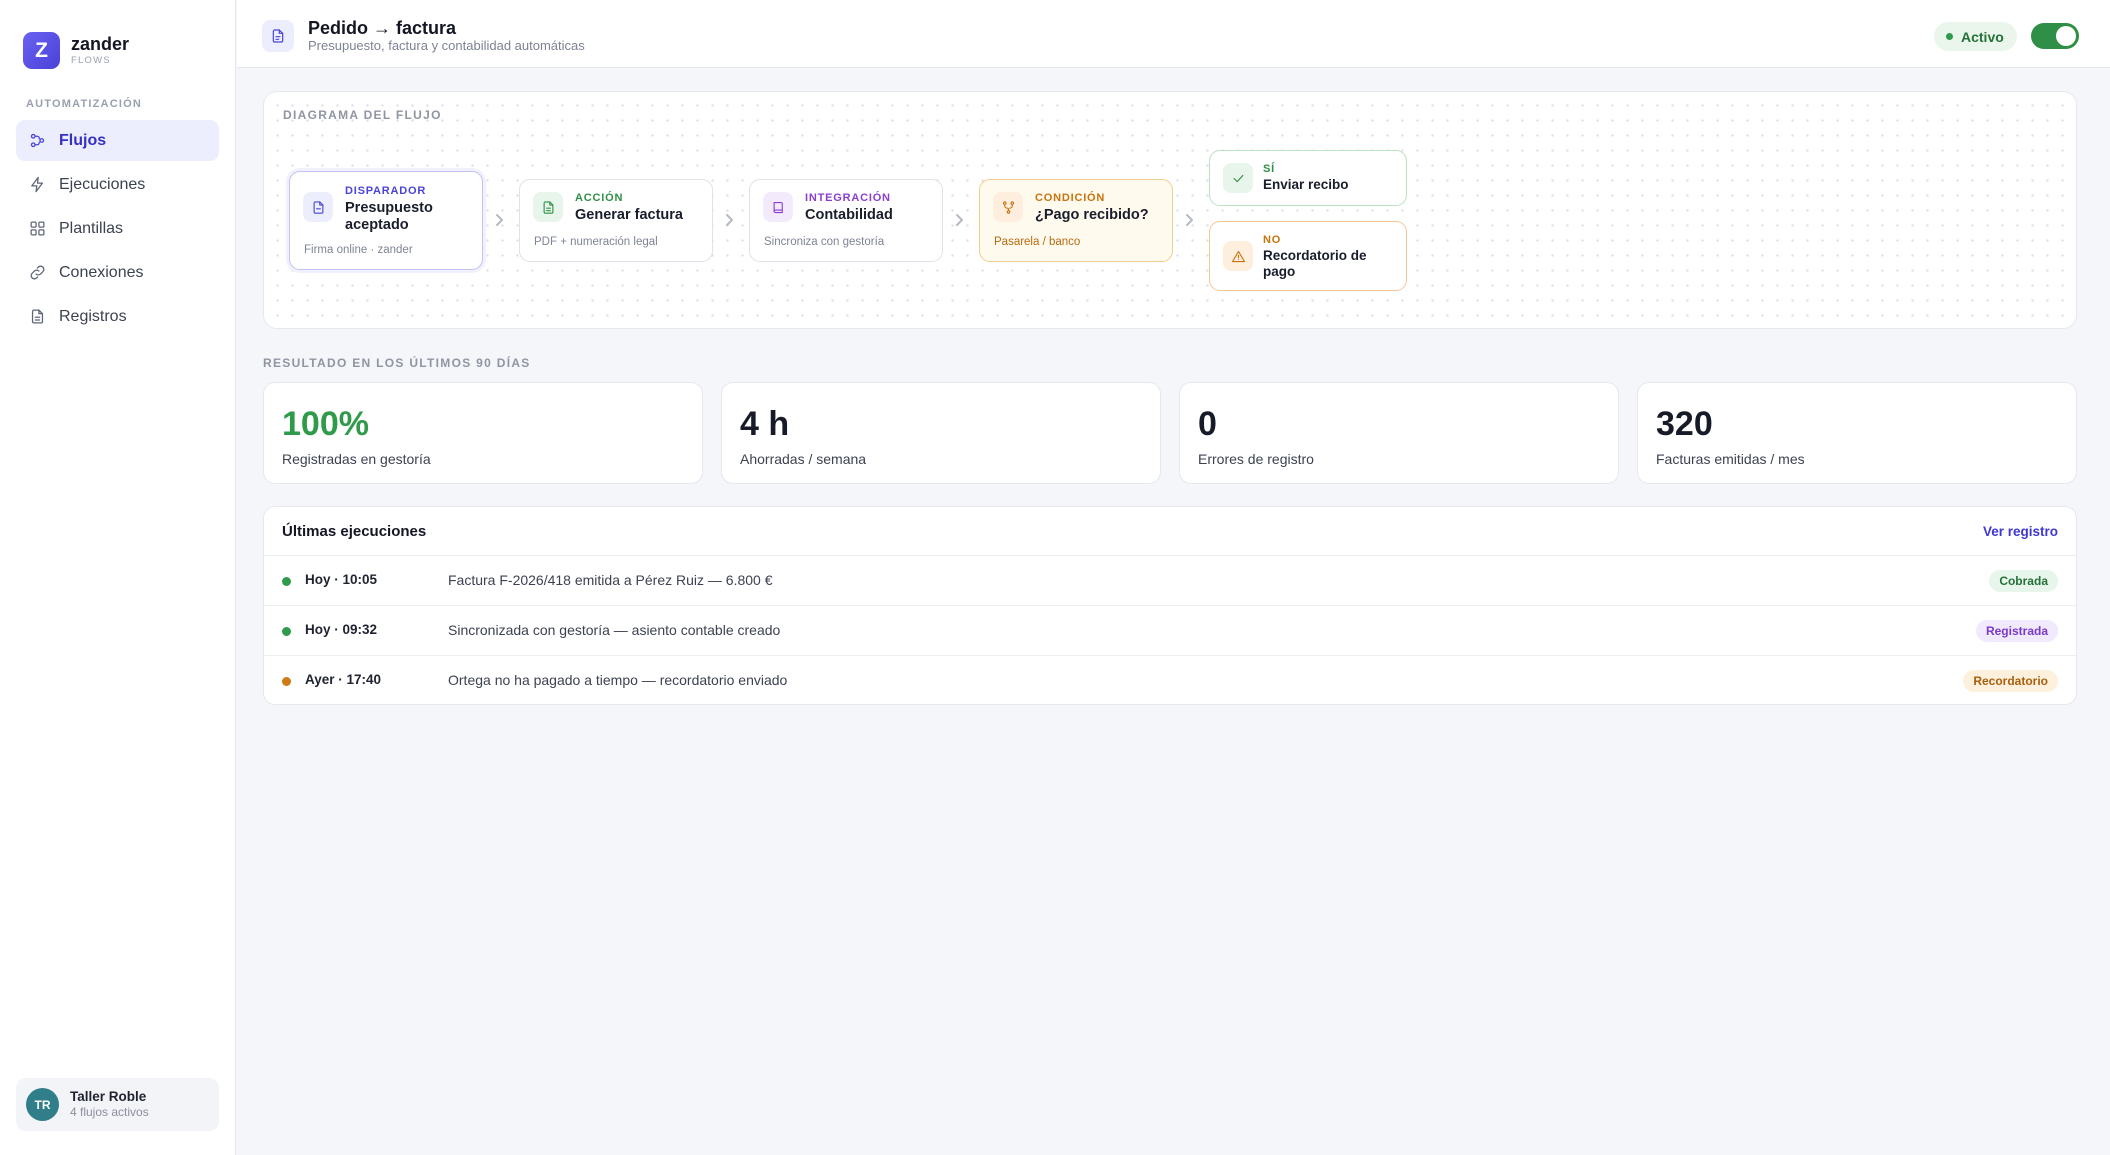  Describe the element at coordinates (941, 433) in the screenshot. I see `stat-card: 4 h Ahorradas / semana` at that location.